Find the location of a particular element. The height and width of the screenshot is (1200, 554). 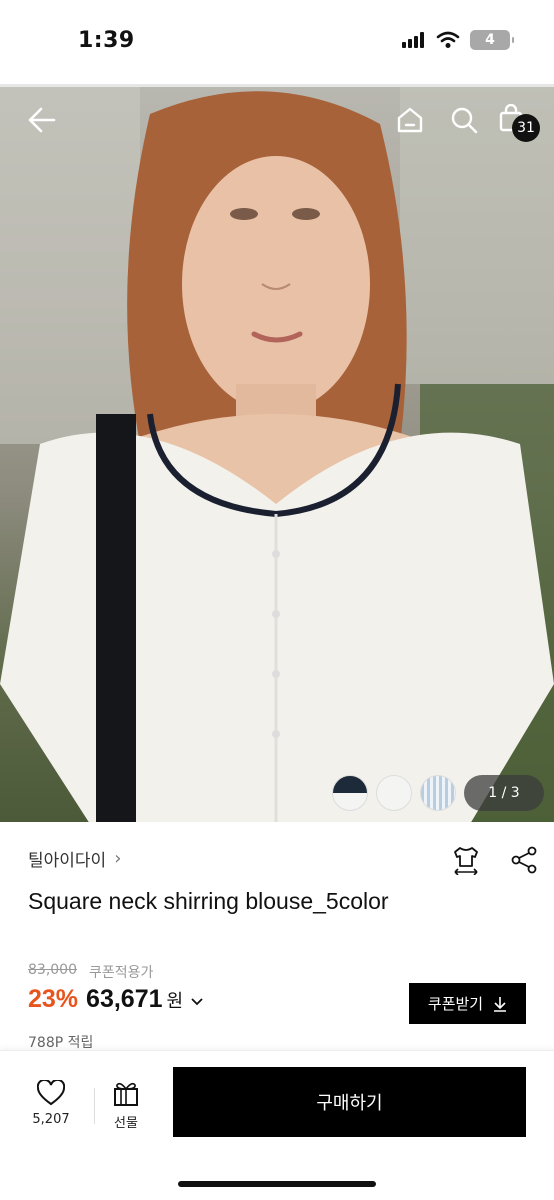

home-button is located at coordinates (410, 120).